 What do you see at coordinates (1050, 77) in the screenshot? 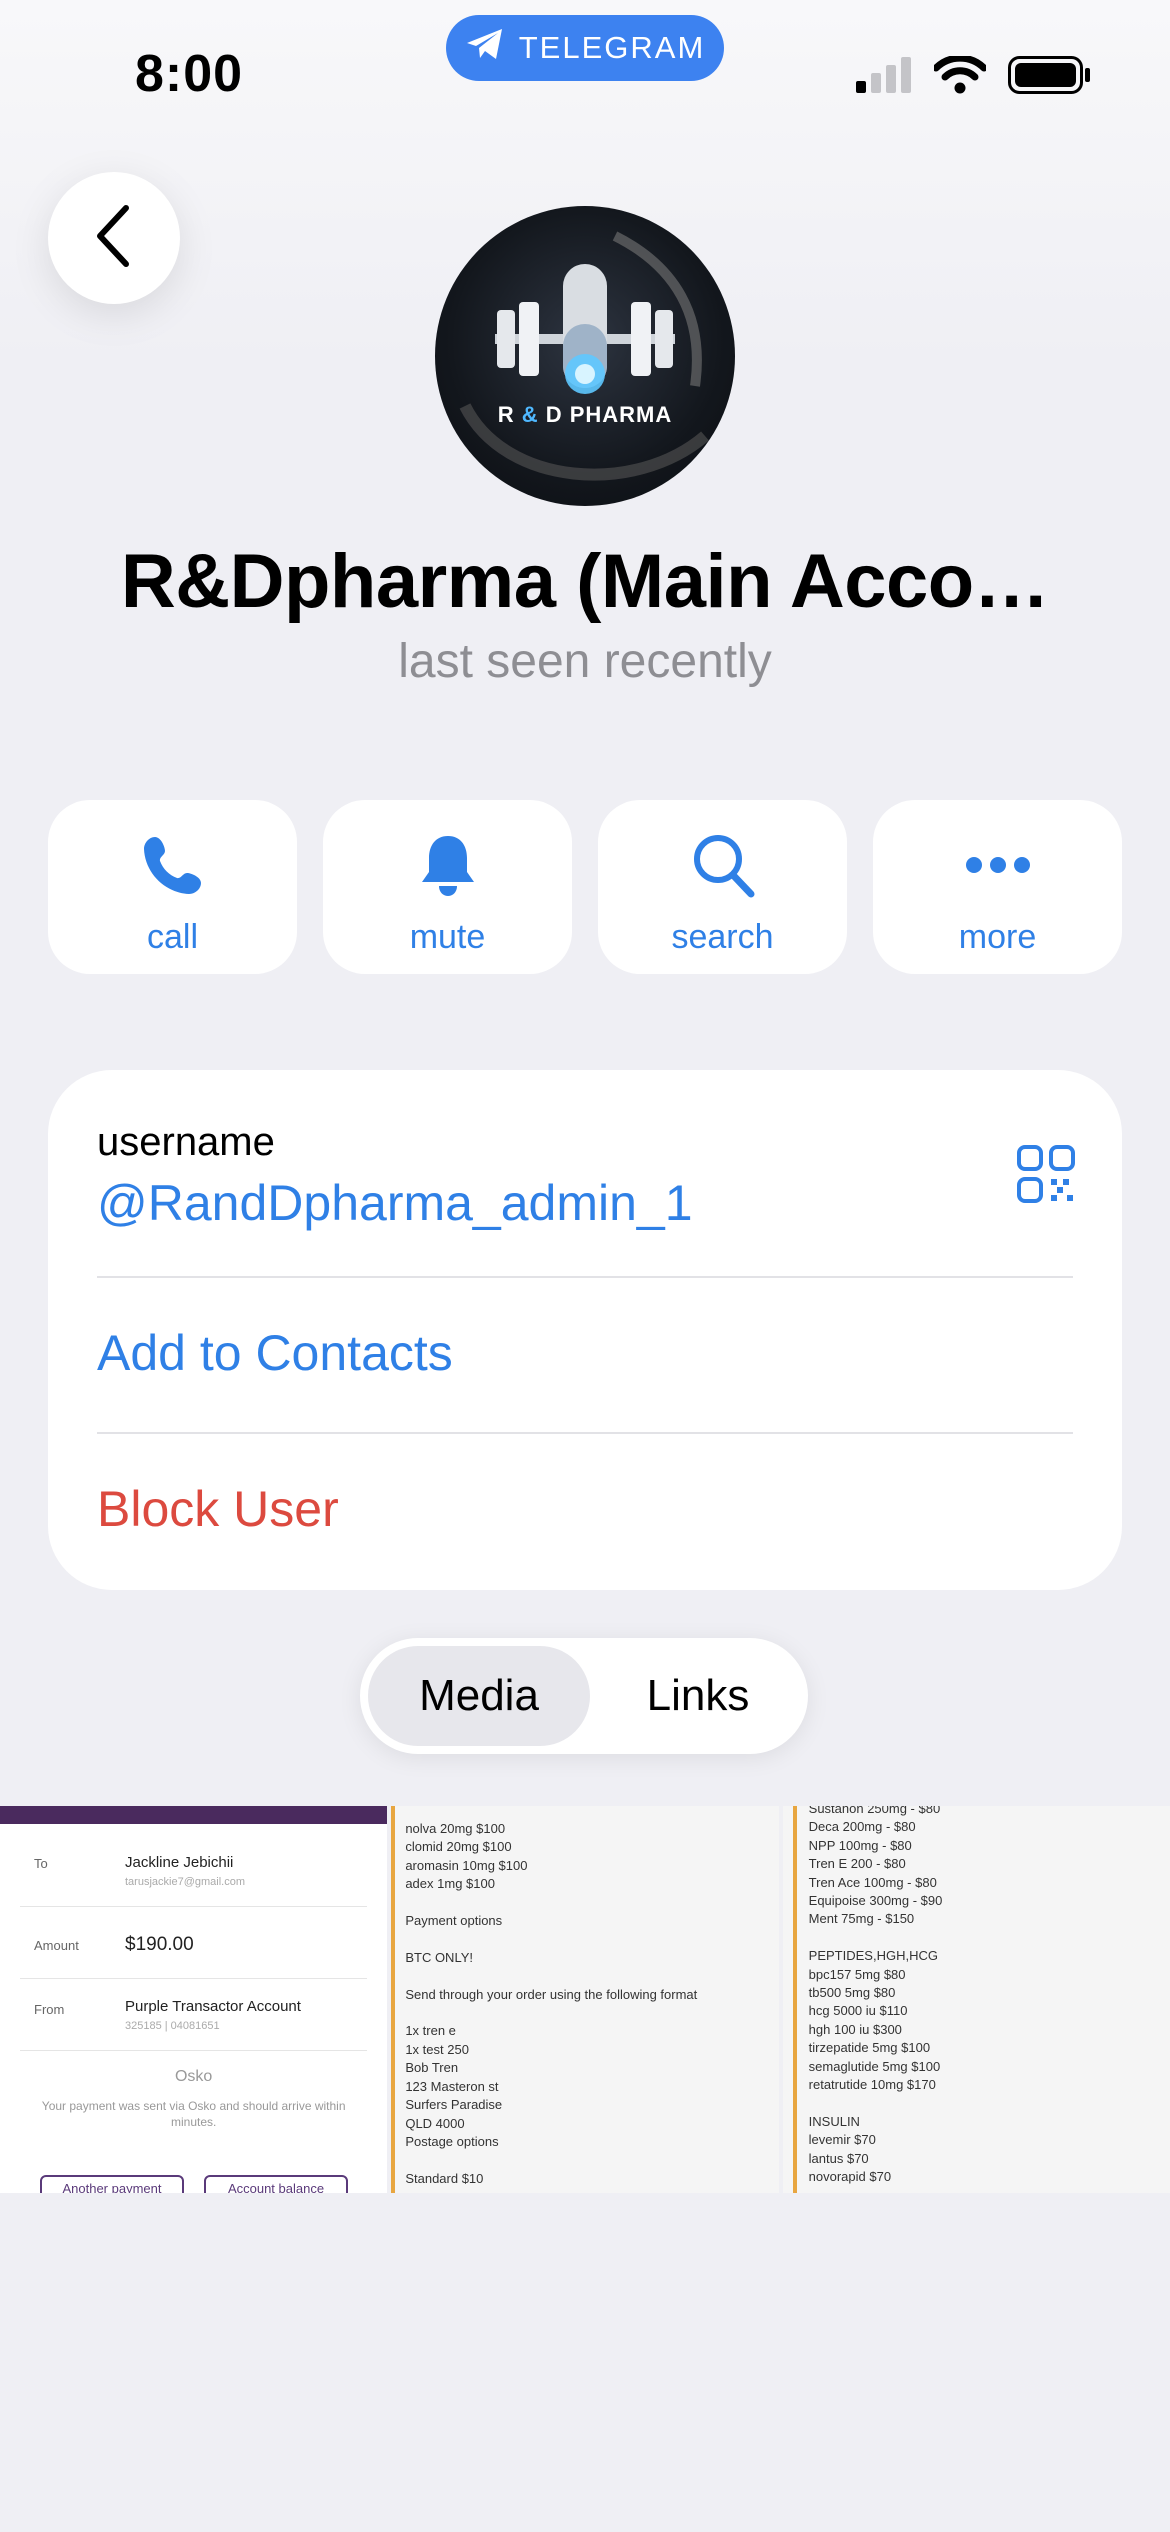
I see `battery-icon` at bounding box center [1050, 77].